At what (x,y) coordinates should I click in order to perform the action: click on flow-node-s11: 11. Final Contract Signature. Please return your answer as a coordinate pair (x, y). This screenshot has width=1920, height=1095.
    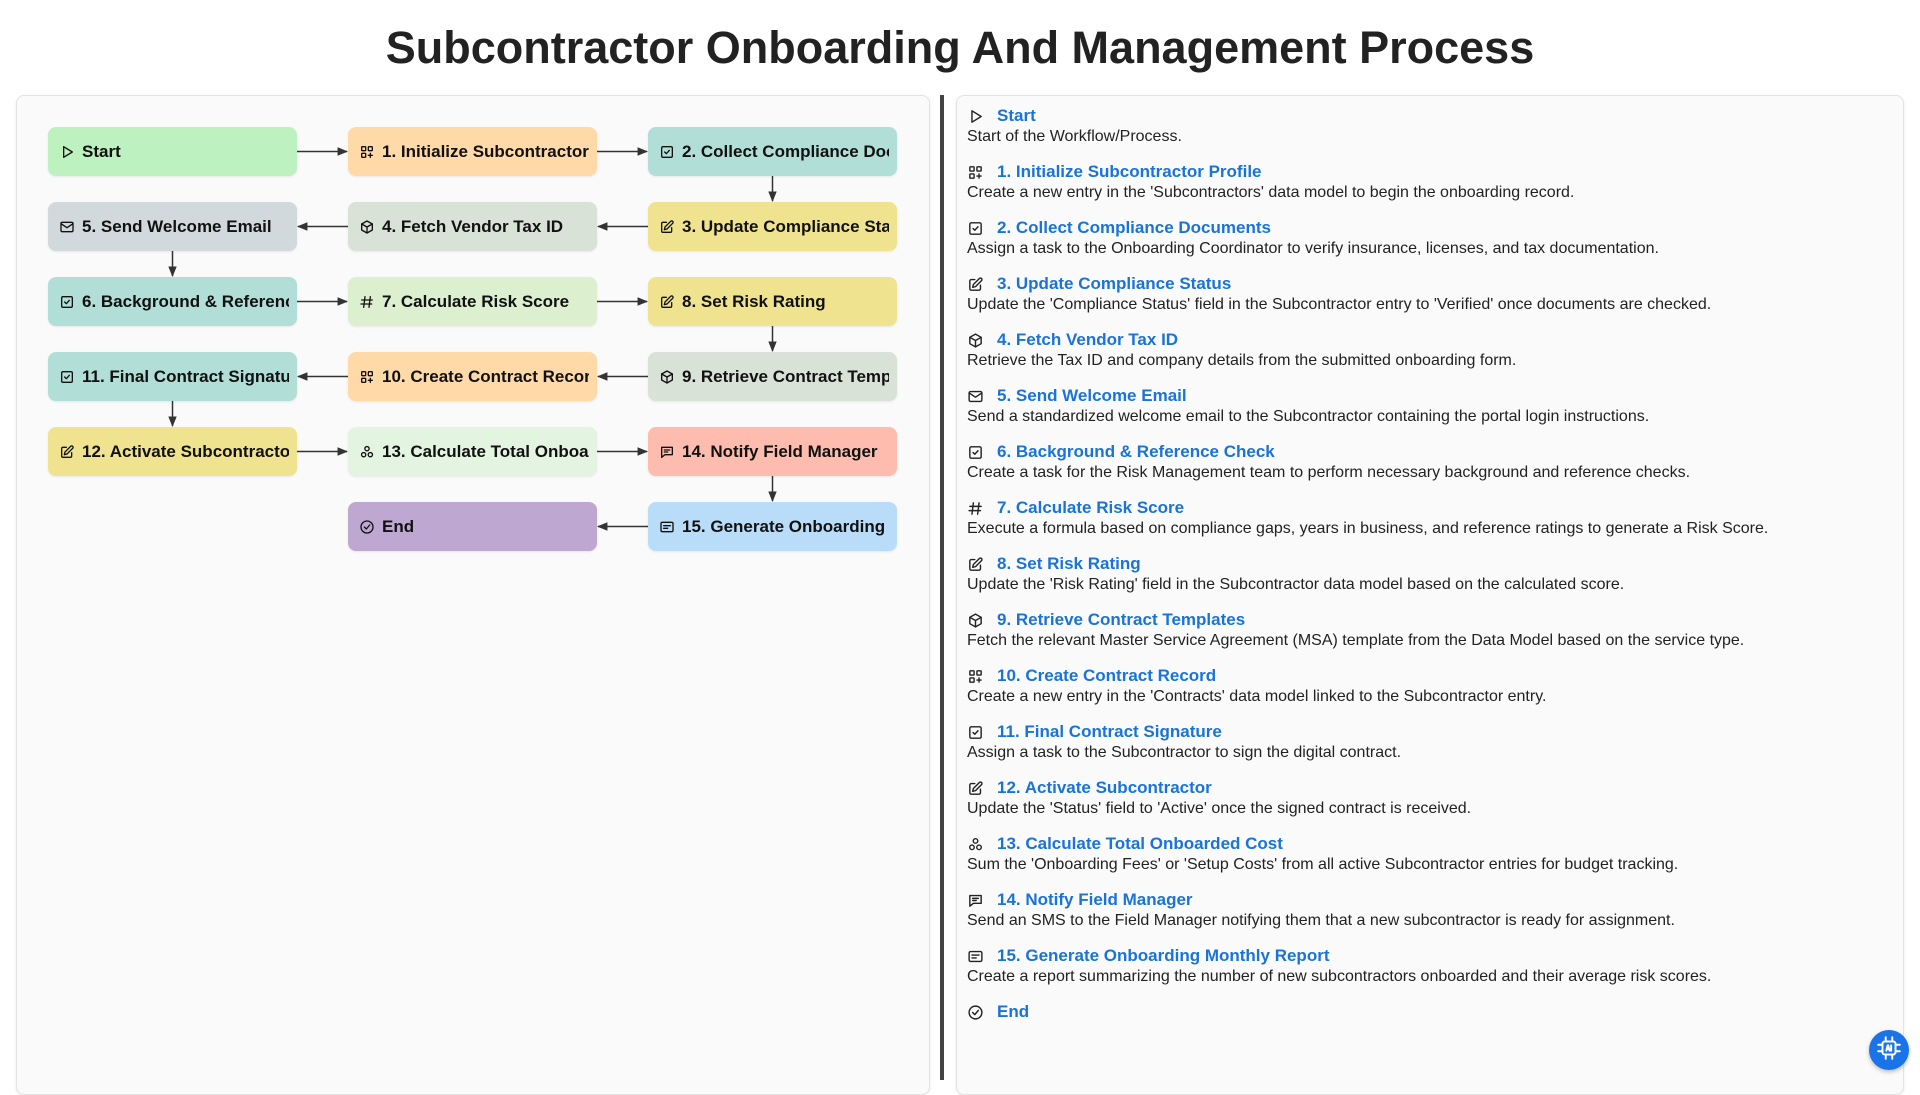
    Looking at the image, I should click on (172, 376).